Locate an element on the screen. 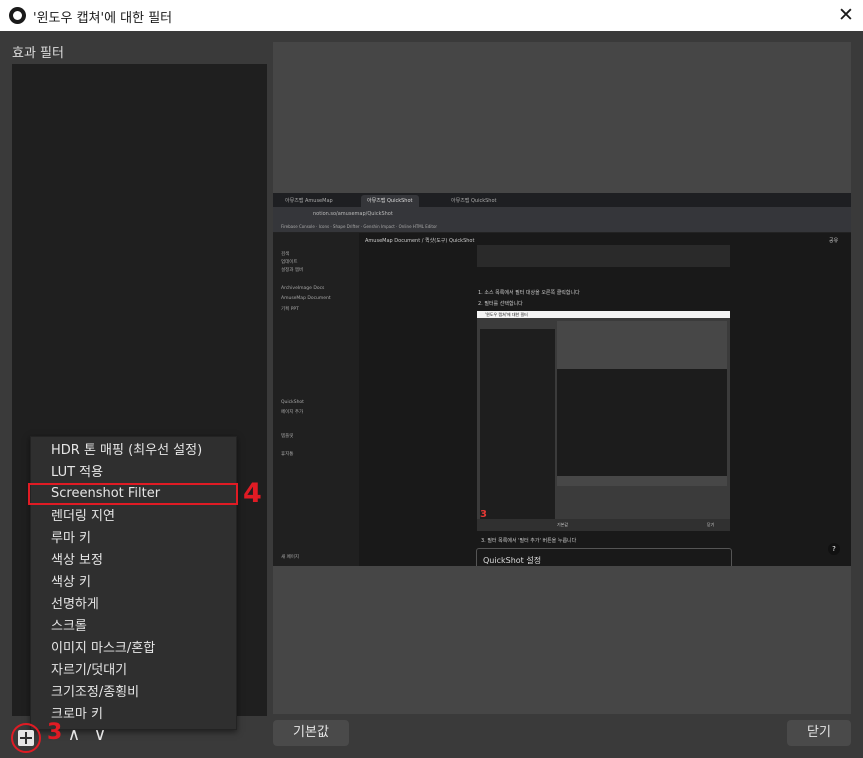 This screenshot has height=758, width=863. menu-item-lut: LUT 적용 is located at coordinates (133, 473).